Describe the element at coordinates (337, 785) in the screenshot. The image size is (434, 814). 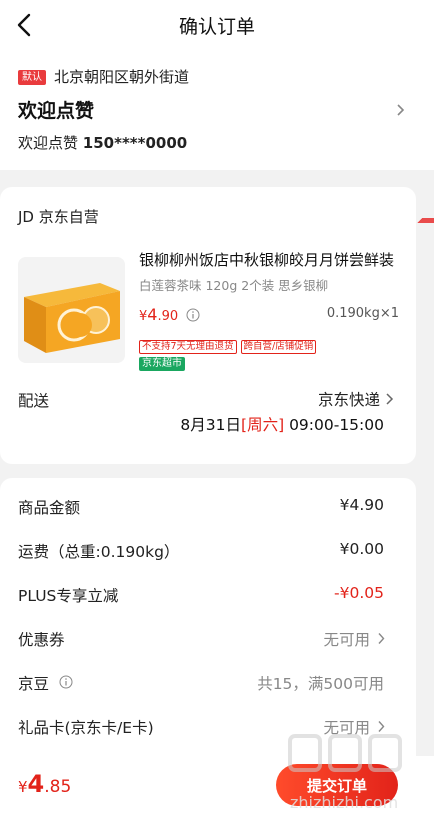
I see `submit-order-button: 提交订单` at that location.